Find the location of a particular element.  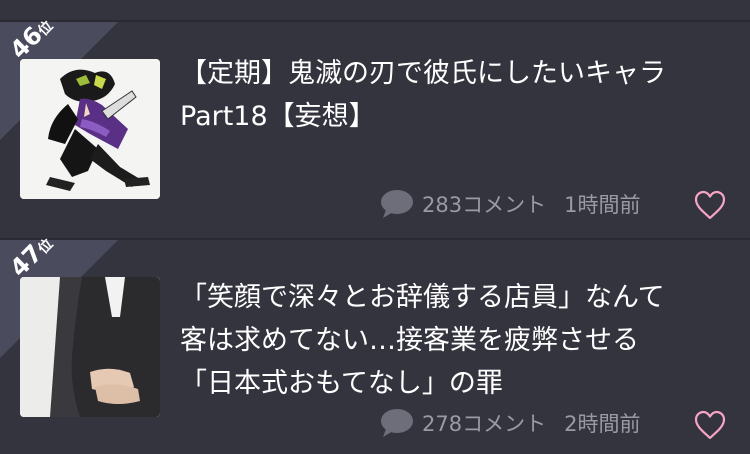

post-time: 1時間前 is located at coordinates (602, 205).